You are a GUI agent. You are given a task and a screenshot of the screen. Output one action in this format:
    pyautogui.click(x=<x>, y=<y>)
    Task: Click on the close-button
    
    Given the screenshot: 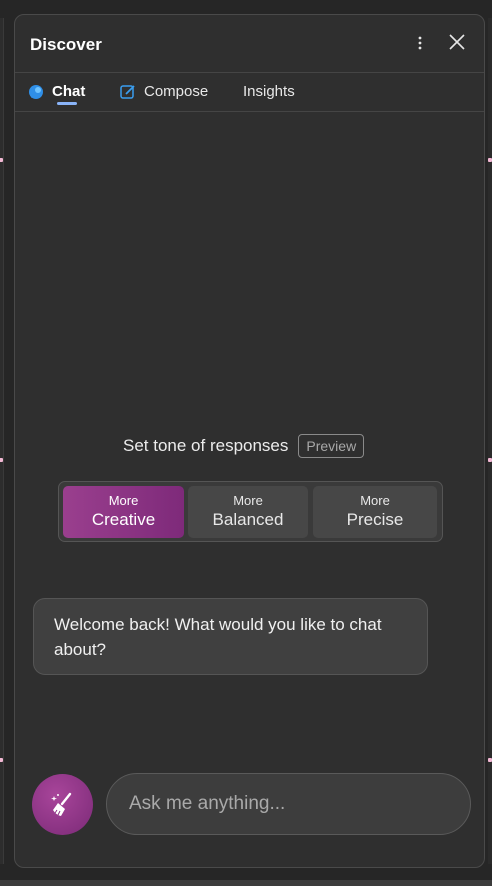 What is the action you would take?
    pyautogui.click(x=457, y=42)
    